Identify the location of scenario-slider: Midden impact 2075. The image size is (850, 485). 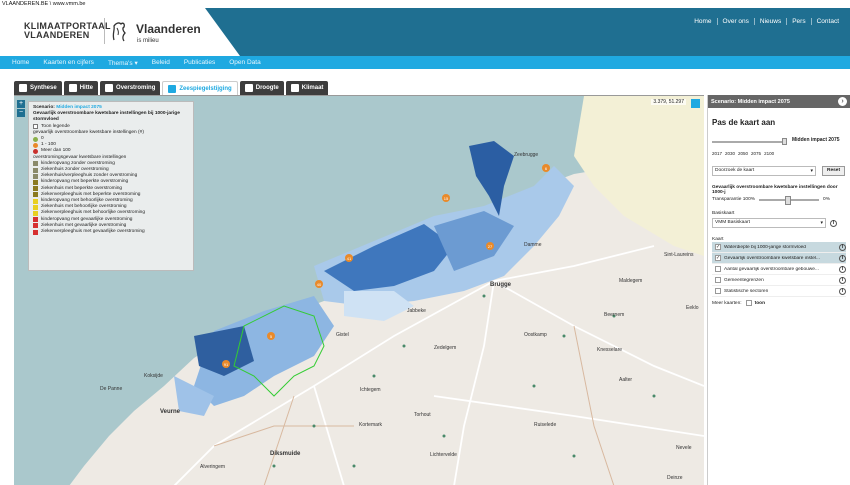
(779, 144).